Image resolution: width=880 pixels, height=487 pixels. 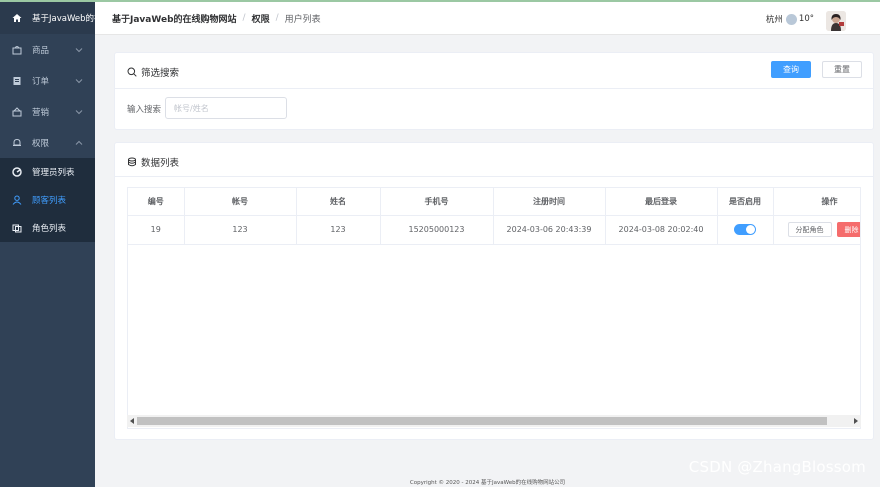 What do you see at coordinates (144, 110) in the screenshot?
I see `search-label: 输入搜索` at bounding box center [144, 110].